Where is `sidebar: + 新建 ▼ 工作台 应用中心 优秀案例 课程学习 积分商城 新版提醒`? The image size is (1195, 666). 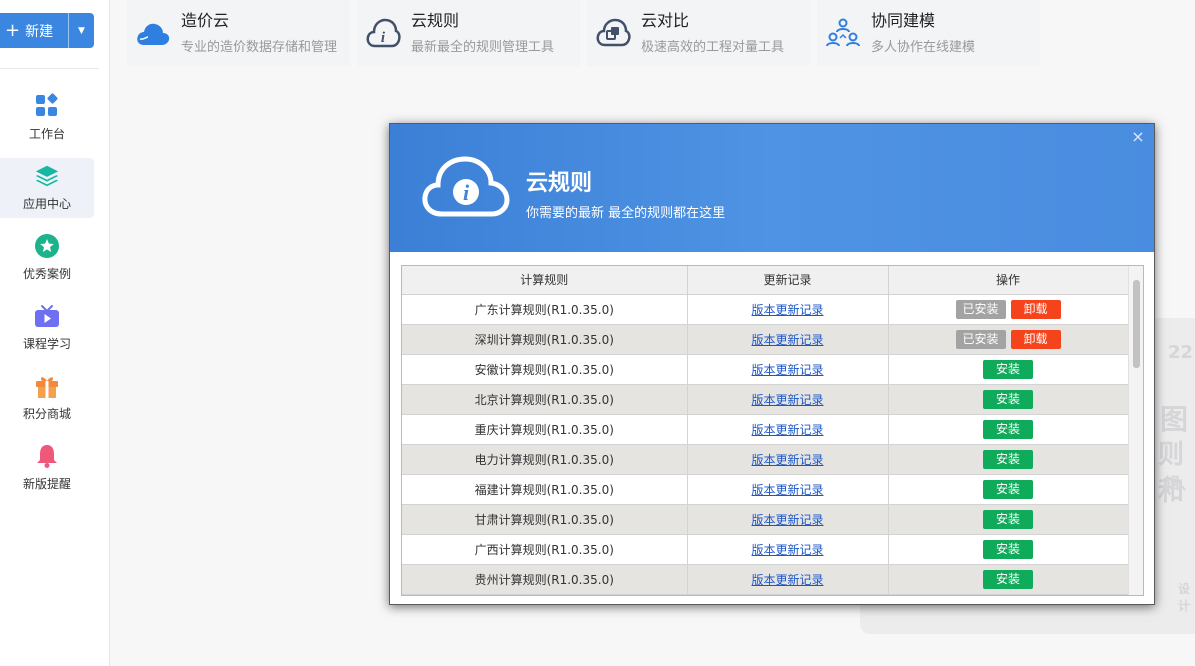 sidebar: + 新建 ▼ 工作台 应用中心 优秀案例 课程学习 积分商城 新版提醒 is located at coordinates (55, 333).